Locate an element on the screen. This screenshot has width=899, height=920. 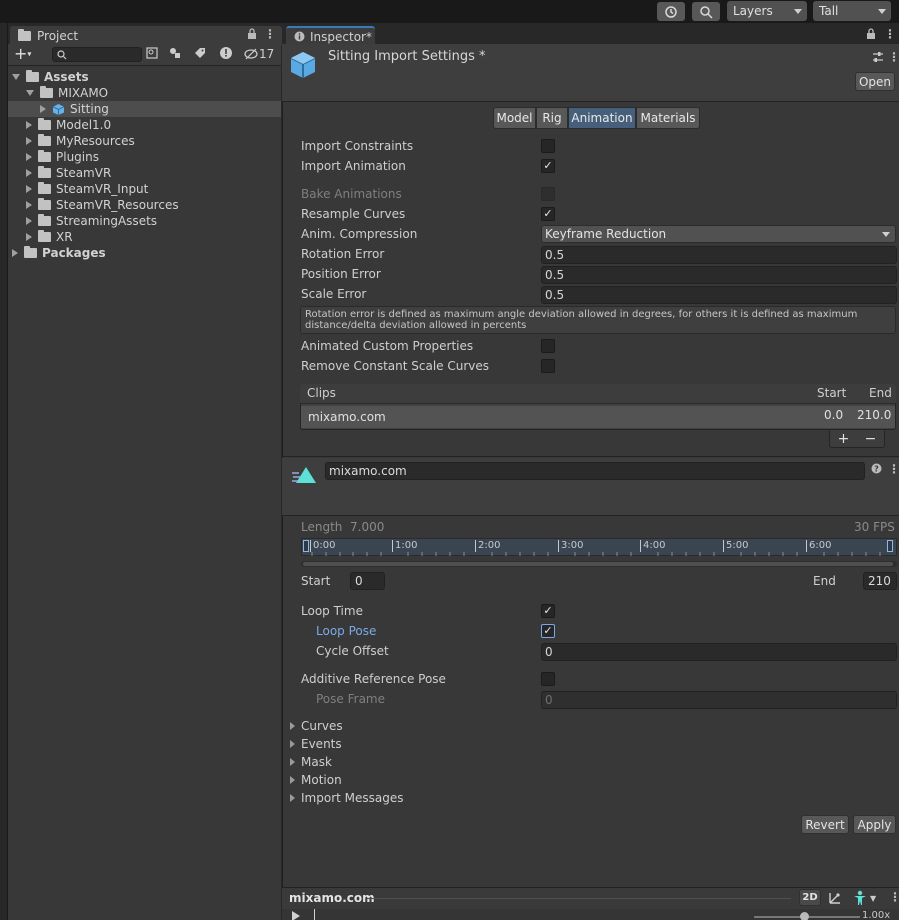
checkmark-icon: ✓ is located at coordinates (548, 630).